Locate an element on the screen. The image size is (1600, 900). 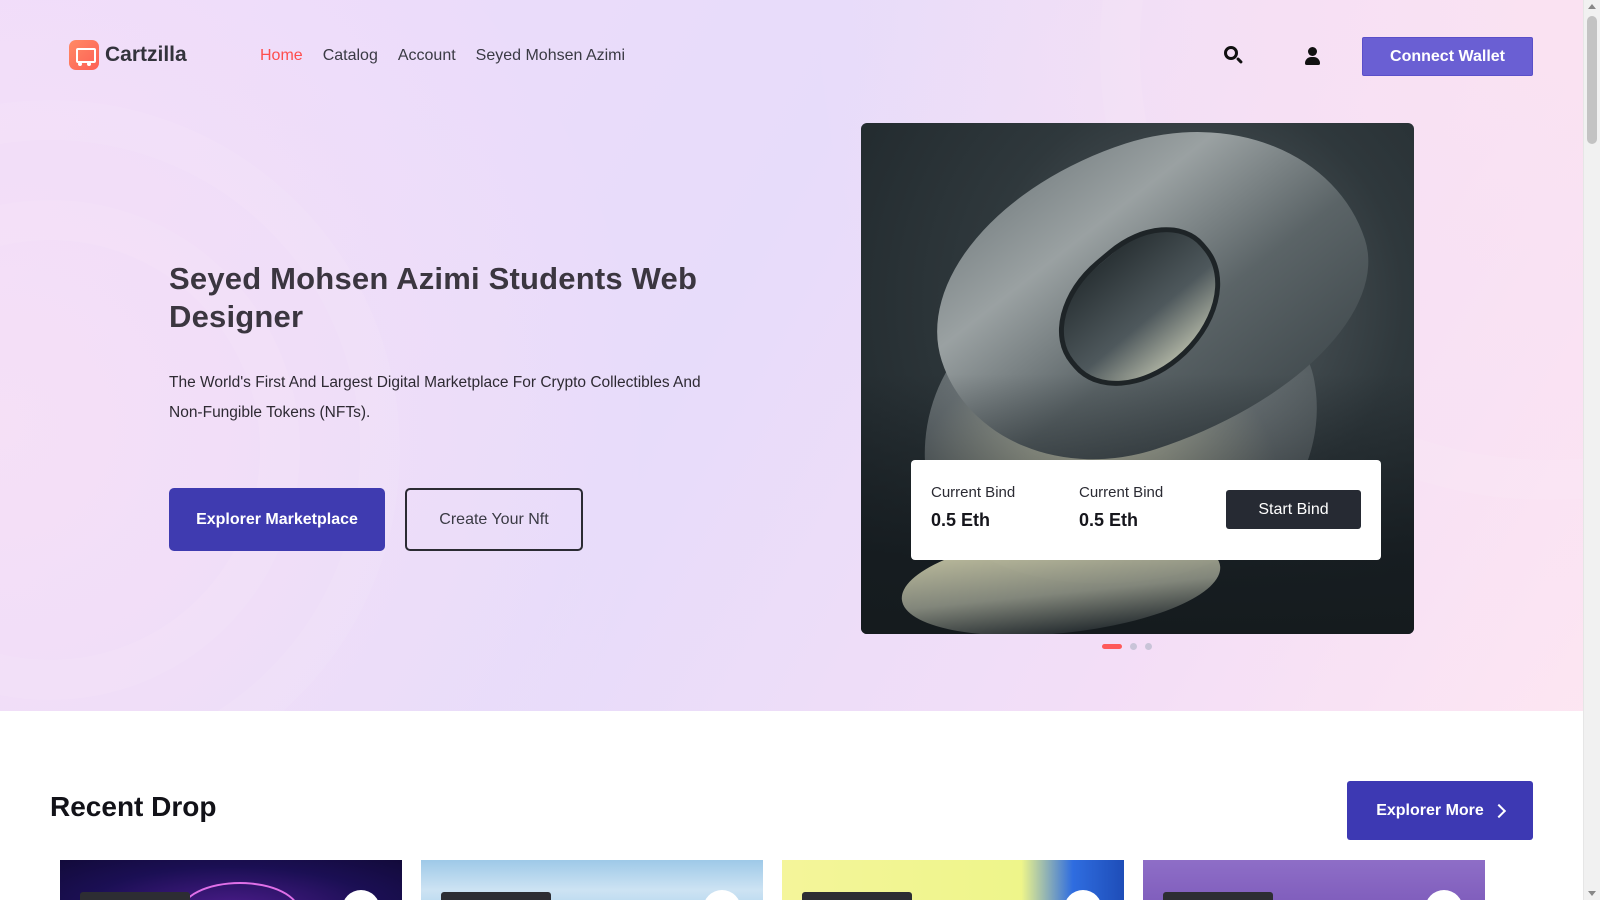
hero-title: Seyed Mohsen Azimi Students Web Designer is located at coordinates (433, 297).